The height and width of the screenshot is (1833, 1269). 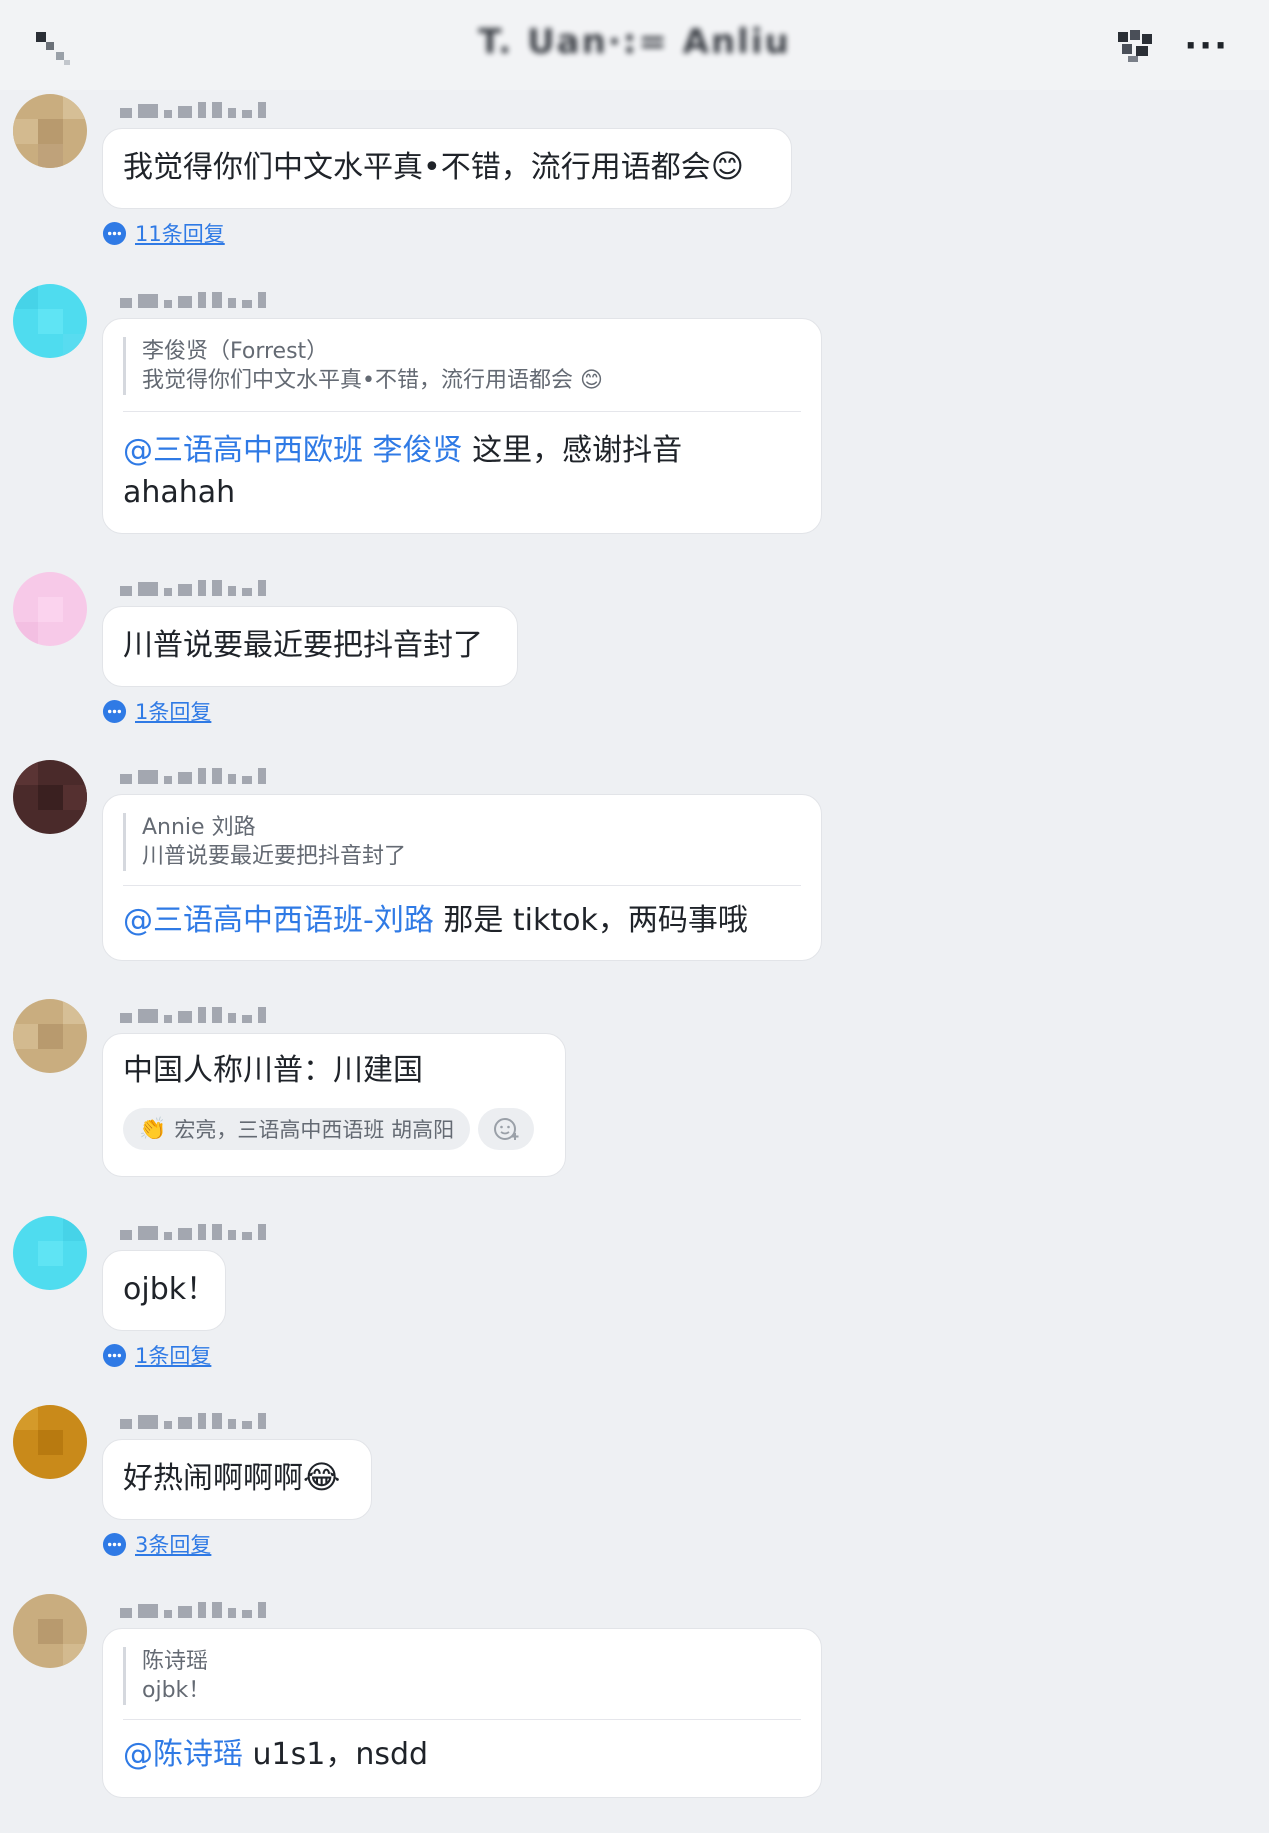 I want to click on quoted-message: 陈诗瑶 ojbk！, so click(x=462, y=1676).